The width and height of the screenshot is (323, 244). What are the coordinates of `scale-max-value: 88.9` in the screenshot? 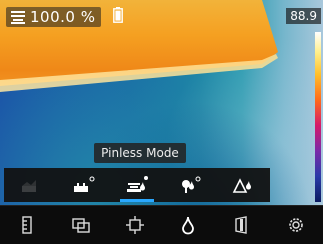 It's located at (303, 16).